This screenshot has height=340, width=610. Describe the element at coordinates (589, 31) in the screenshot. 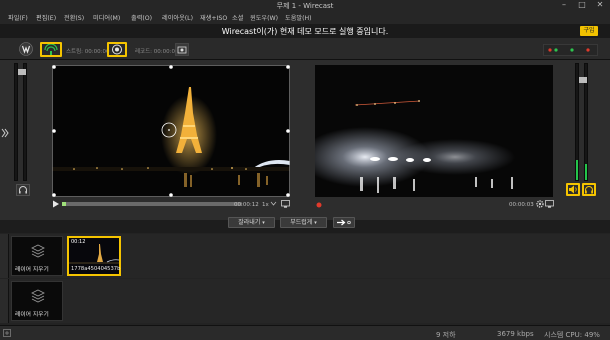

I see `buy-button: 구입` at that location.